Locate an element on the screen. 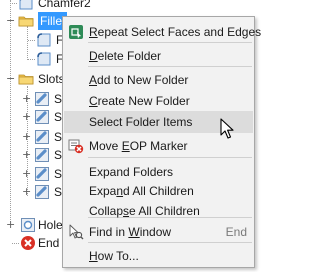  menu-item-label: Repeat Select Faces and Edges is located at coordinates (175, 32).